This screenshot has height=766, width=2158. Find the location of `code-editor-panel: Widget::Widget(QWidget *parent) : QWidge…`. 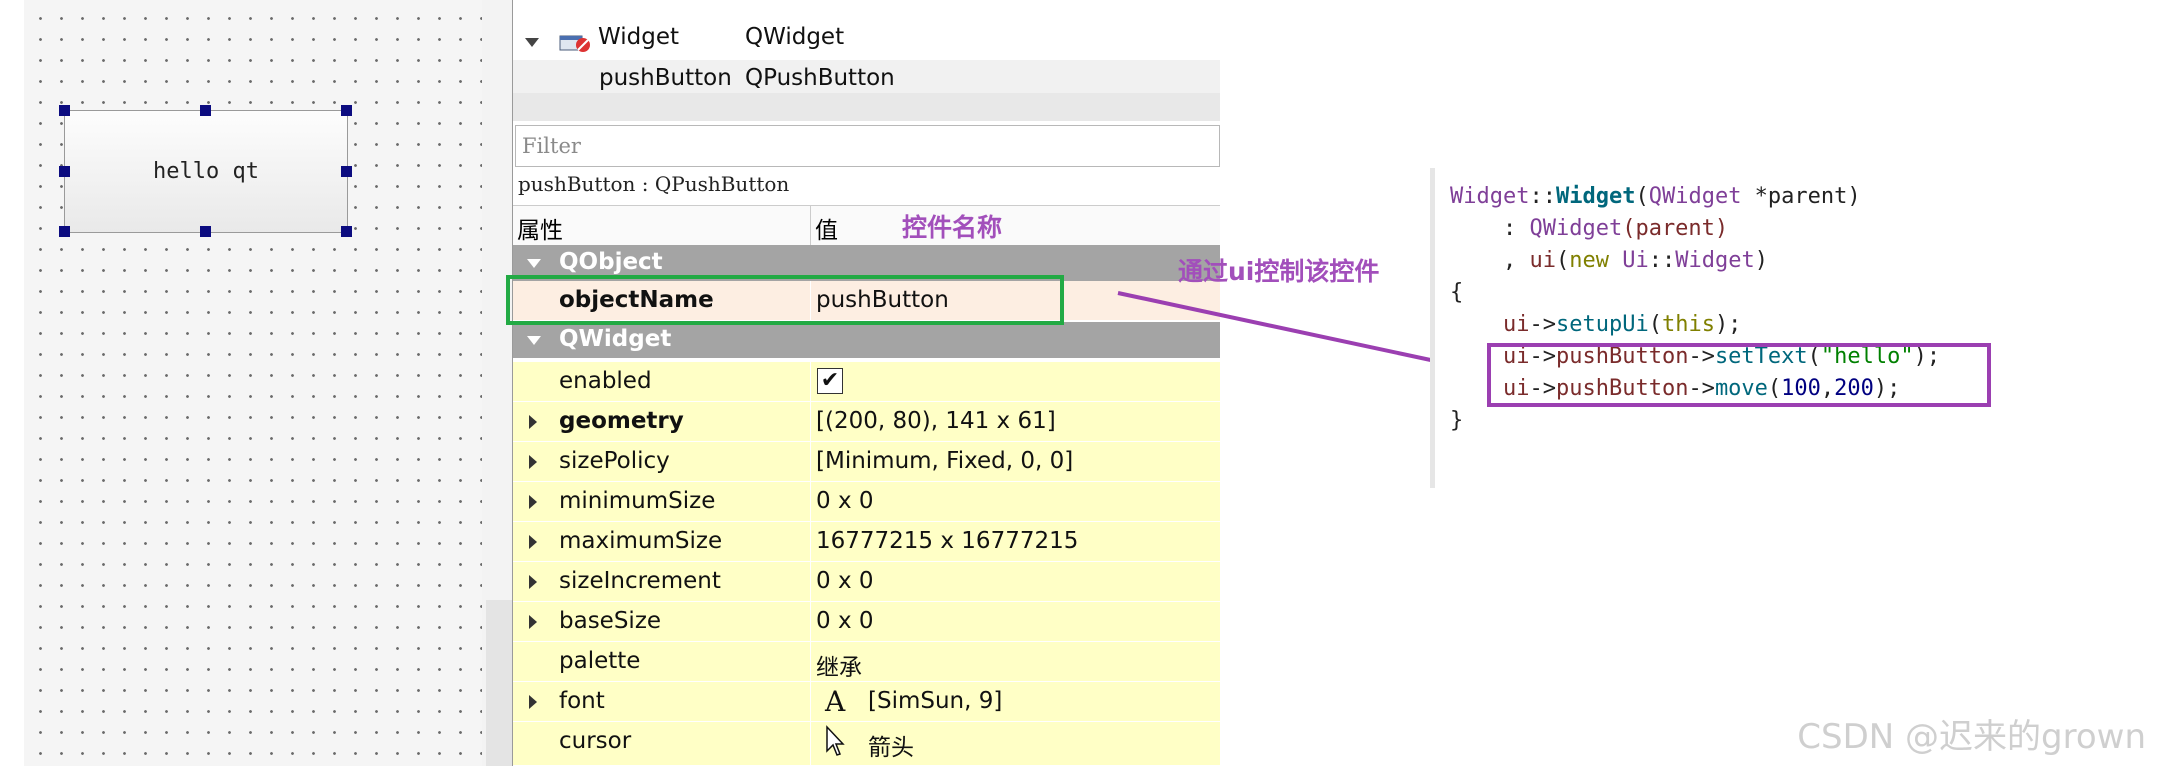

code-editor-panel: Widget::Widget(QWidget *parent) : QWidge… is located at coordinates (1722, 328).